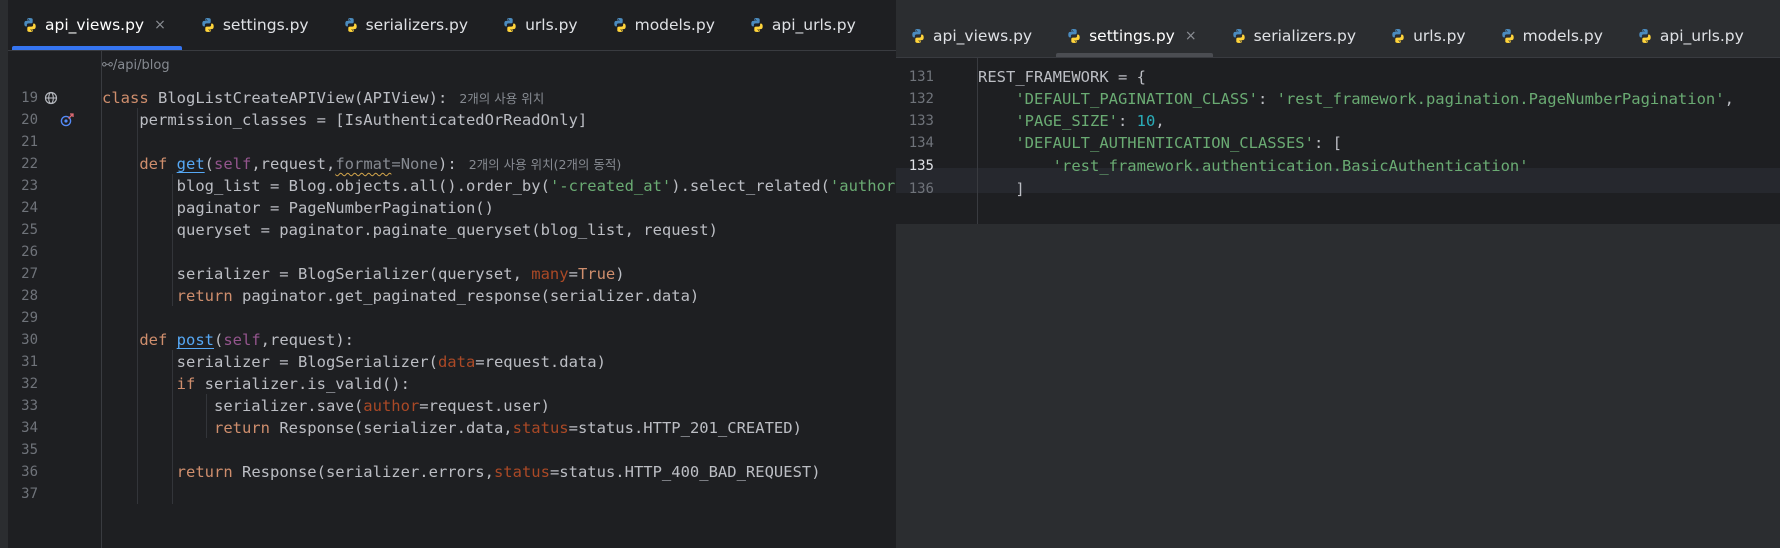 The image size is (1780, 548). I want to click on right-tab-models: models.py, so click(1554, 35).